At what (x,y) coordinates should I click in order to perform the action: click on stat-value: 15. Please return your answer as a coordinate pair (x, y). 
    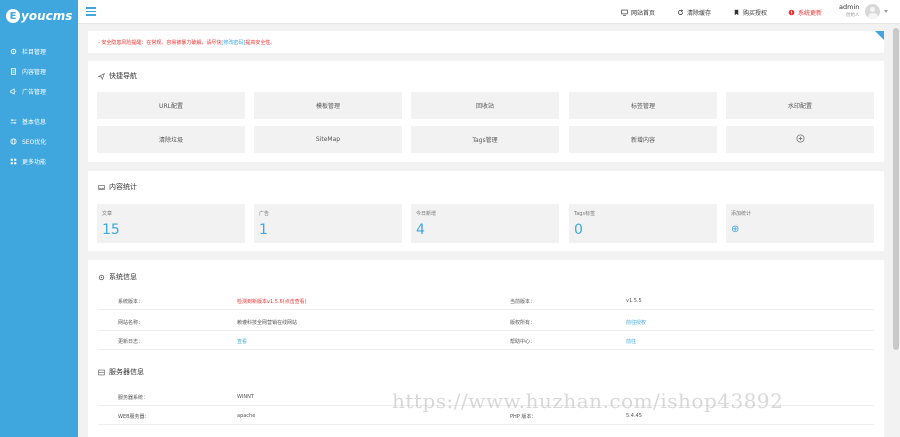
    Looking at the image, I should click on (111, 230).